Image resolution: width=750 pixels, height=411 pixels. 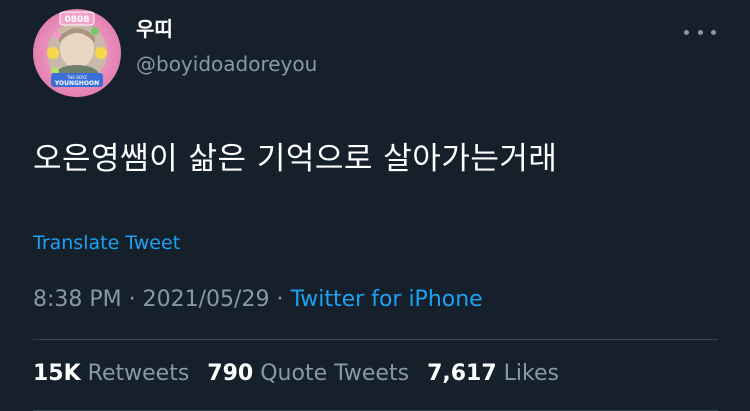 What do you see at coordinates (386, 299) in the screenshot?
I see `tweet-source-link: Twitter for iPhone` at bounding box center [386, 299].